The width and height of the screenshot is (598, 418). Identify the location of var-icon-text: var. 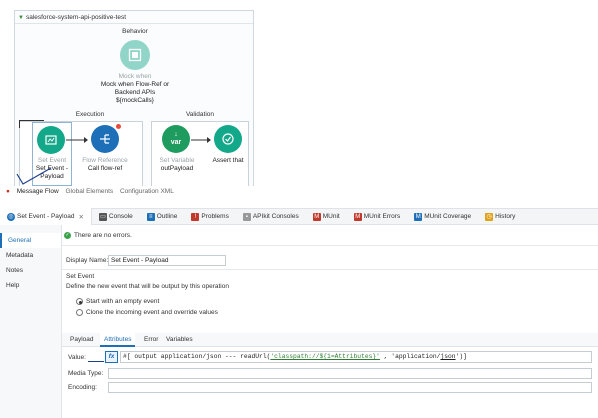
(176, 142).